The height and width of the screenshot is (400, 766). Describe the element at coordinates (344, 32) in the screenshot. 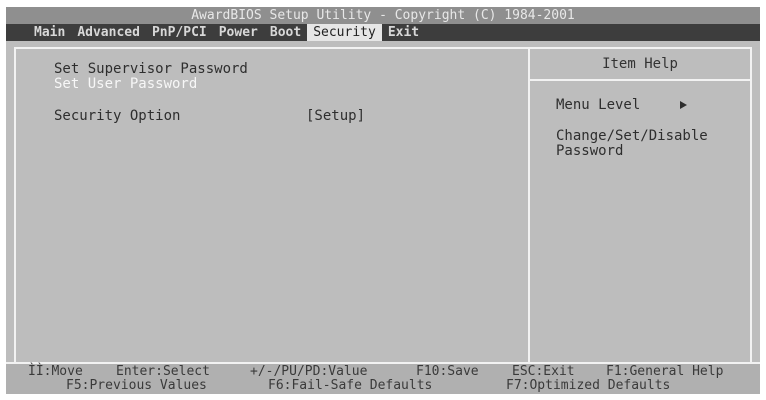

I see `menu-security: Security` at that location.